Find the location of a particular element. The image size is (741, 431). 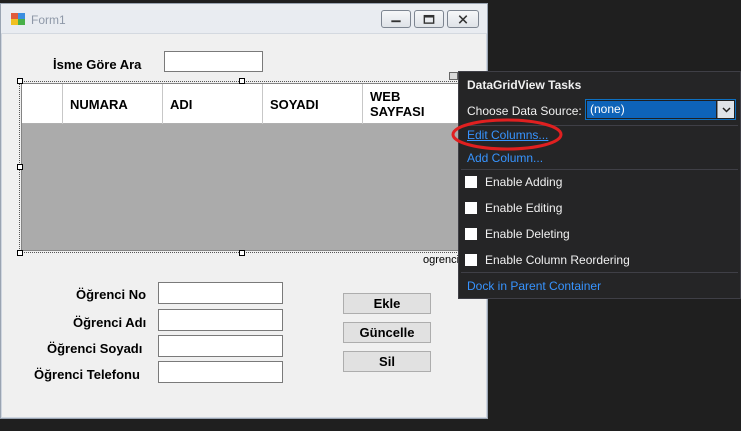

column-header-numara: NUMARA is located at coordinates (113, 104).